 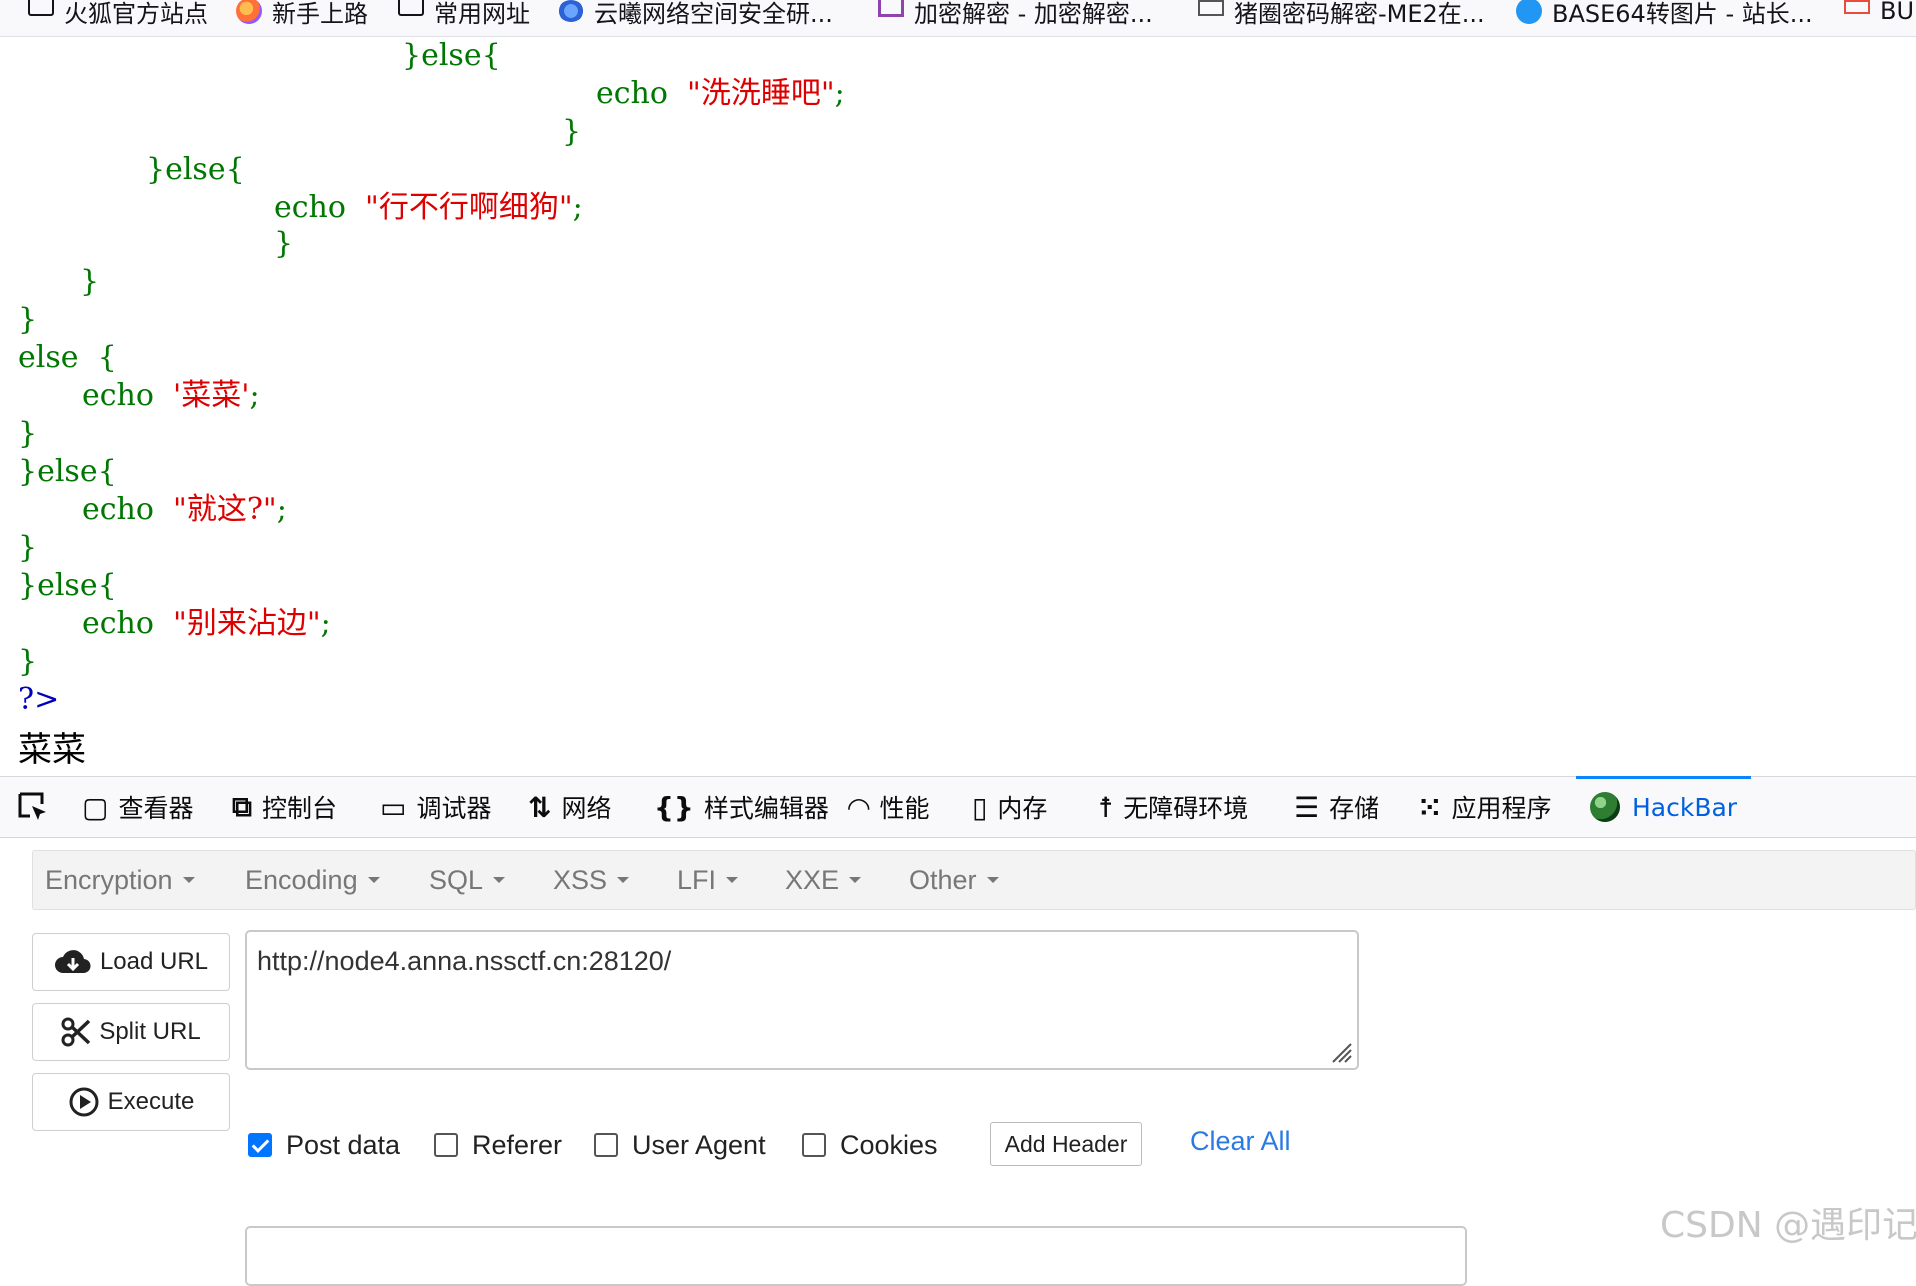 What do you see at coordinates (571, 11) in the screenshot?
I see `cloud-logo-icon` at bounding box center [571, 11].